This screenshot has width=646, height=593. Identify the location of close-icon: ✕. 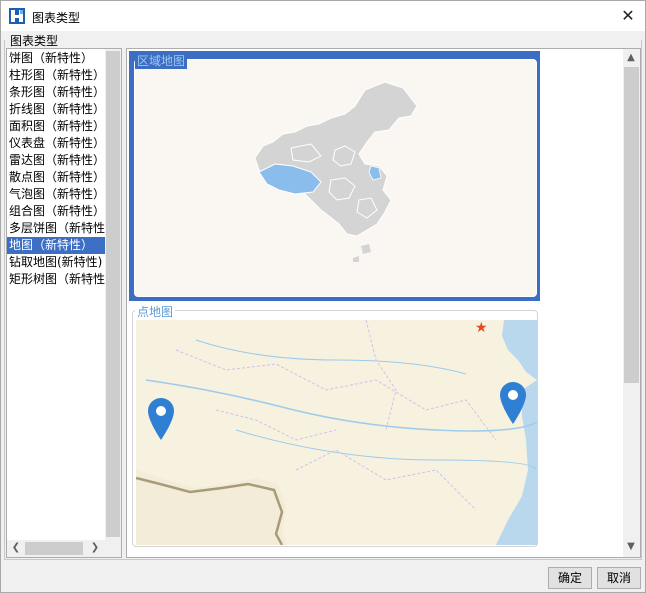
(628, 15).